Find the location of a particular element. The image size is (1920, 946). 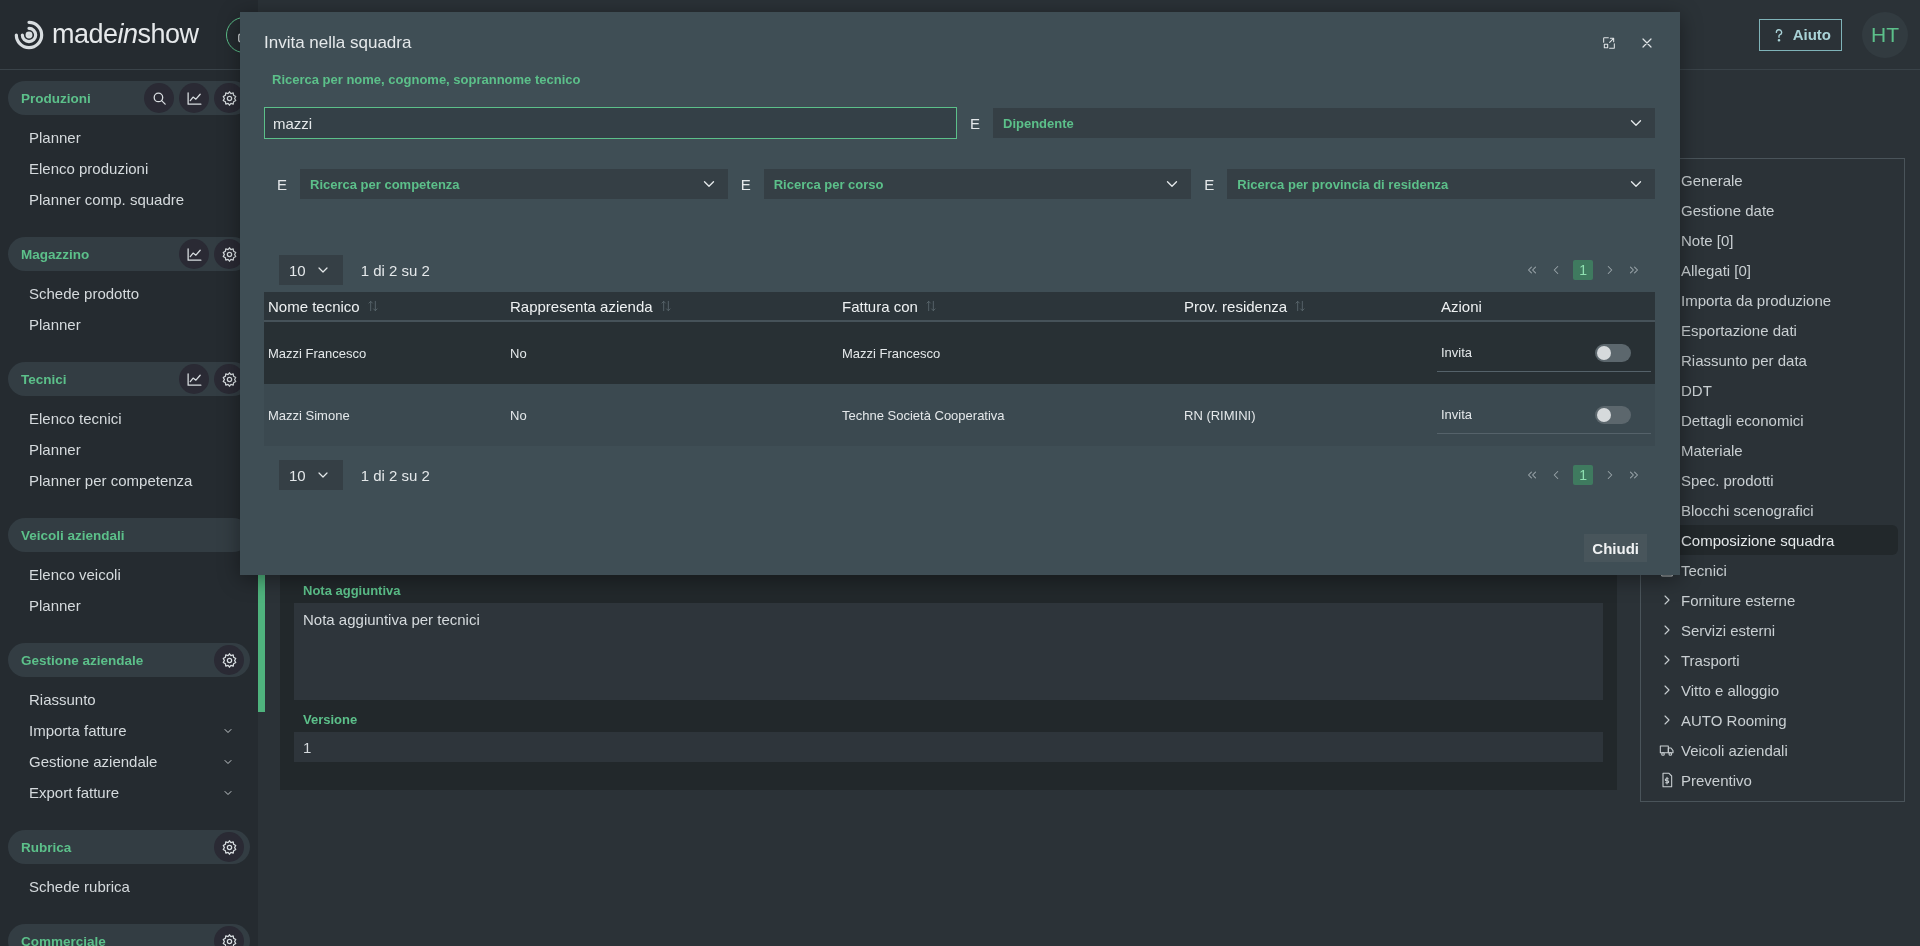

sidebar-item: Export fatture is located at coordinates (129, 792).